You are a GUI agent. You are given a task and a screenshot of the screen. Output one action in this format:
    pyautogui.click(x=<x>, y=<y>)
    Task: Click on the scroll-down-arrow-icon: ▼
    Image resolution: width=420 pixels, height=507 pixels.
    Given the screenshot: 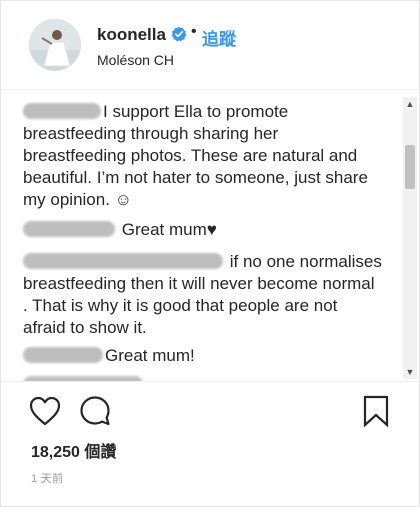 What is the action you would take?
    pyautogui.click(x=410, y=372)
    